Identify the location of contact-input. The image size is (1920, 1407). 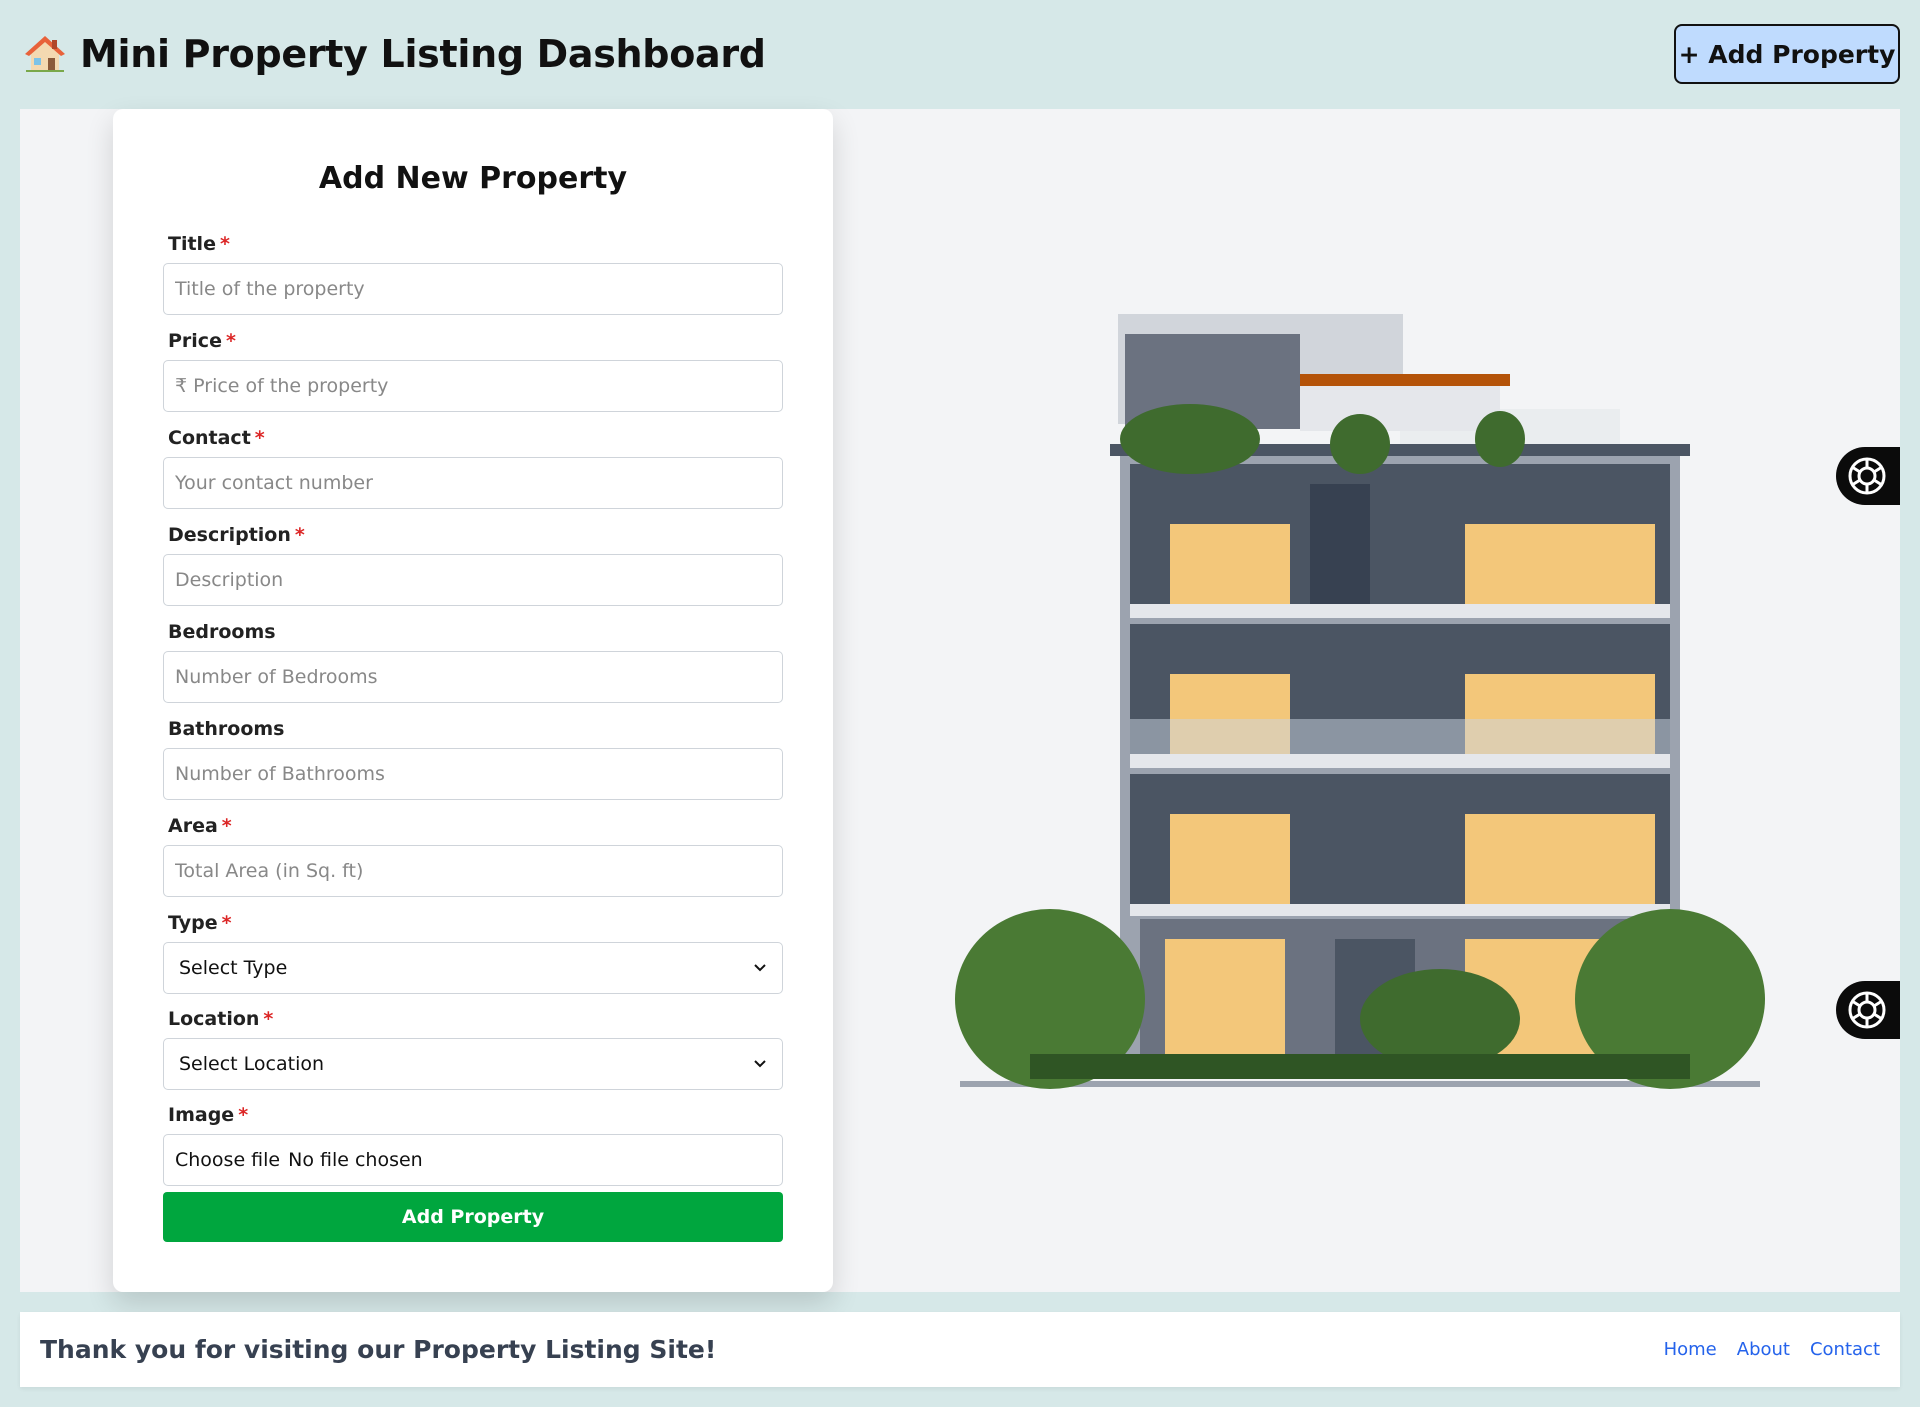
(473, 483).